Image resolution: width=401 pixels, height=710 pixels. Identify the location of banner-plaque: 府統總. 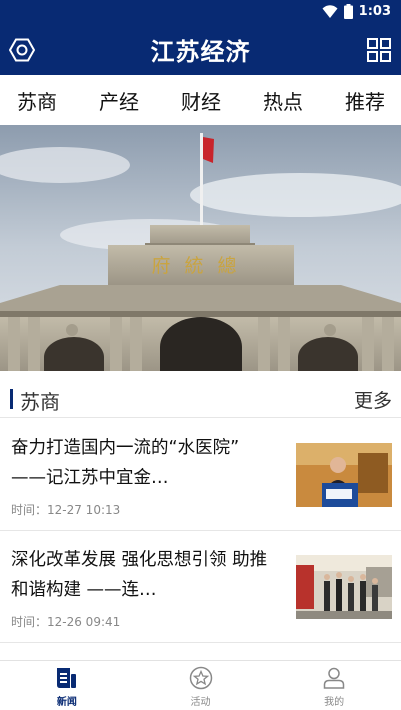
(200, 266).